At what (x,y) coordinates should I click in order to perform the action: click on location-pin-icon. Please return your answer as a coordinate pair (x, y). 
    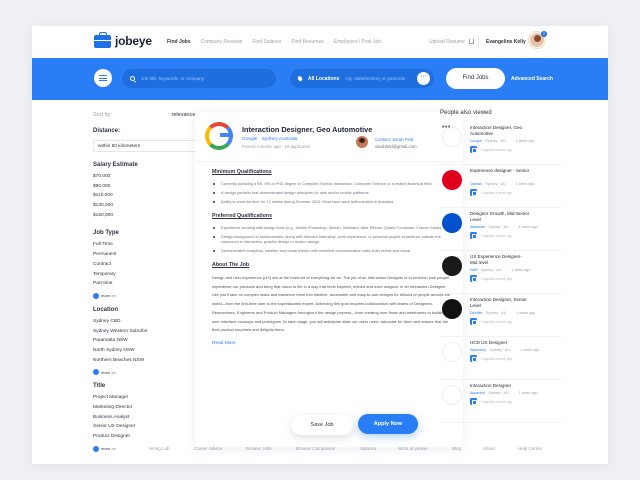
    Looking at the image, I should click on (300, 78).